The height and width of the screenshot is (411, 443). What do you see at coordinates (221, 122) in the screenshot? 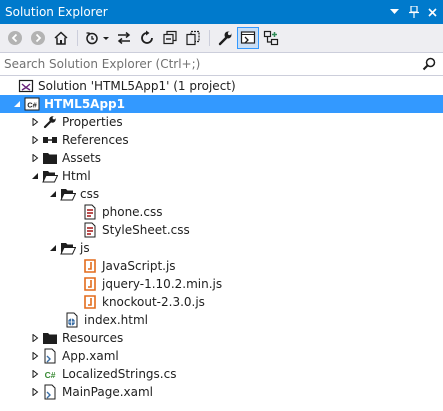
I see `tree-item-properties: Properties` at bounding box center [221, 122].